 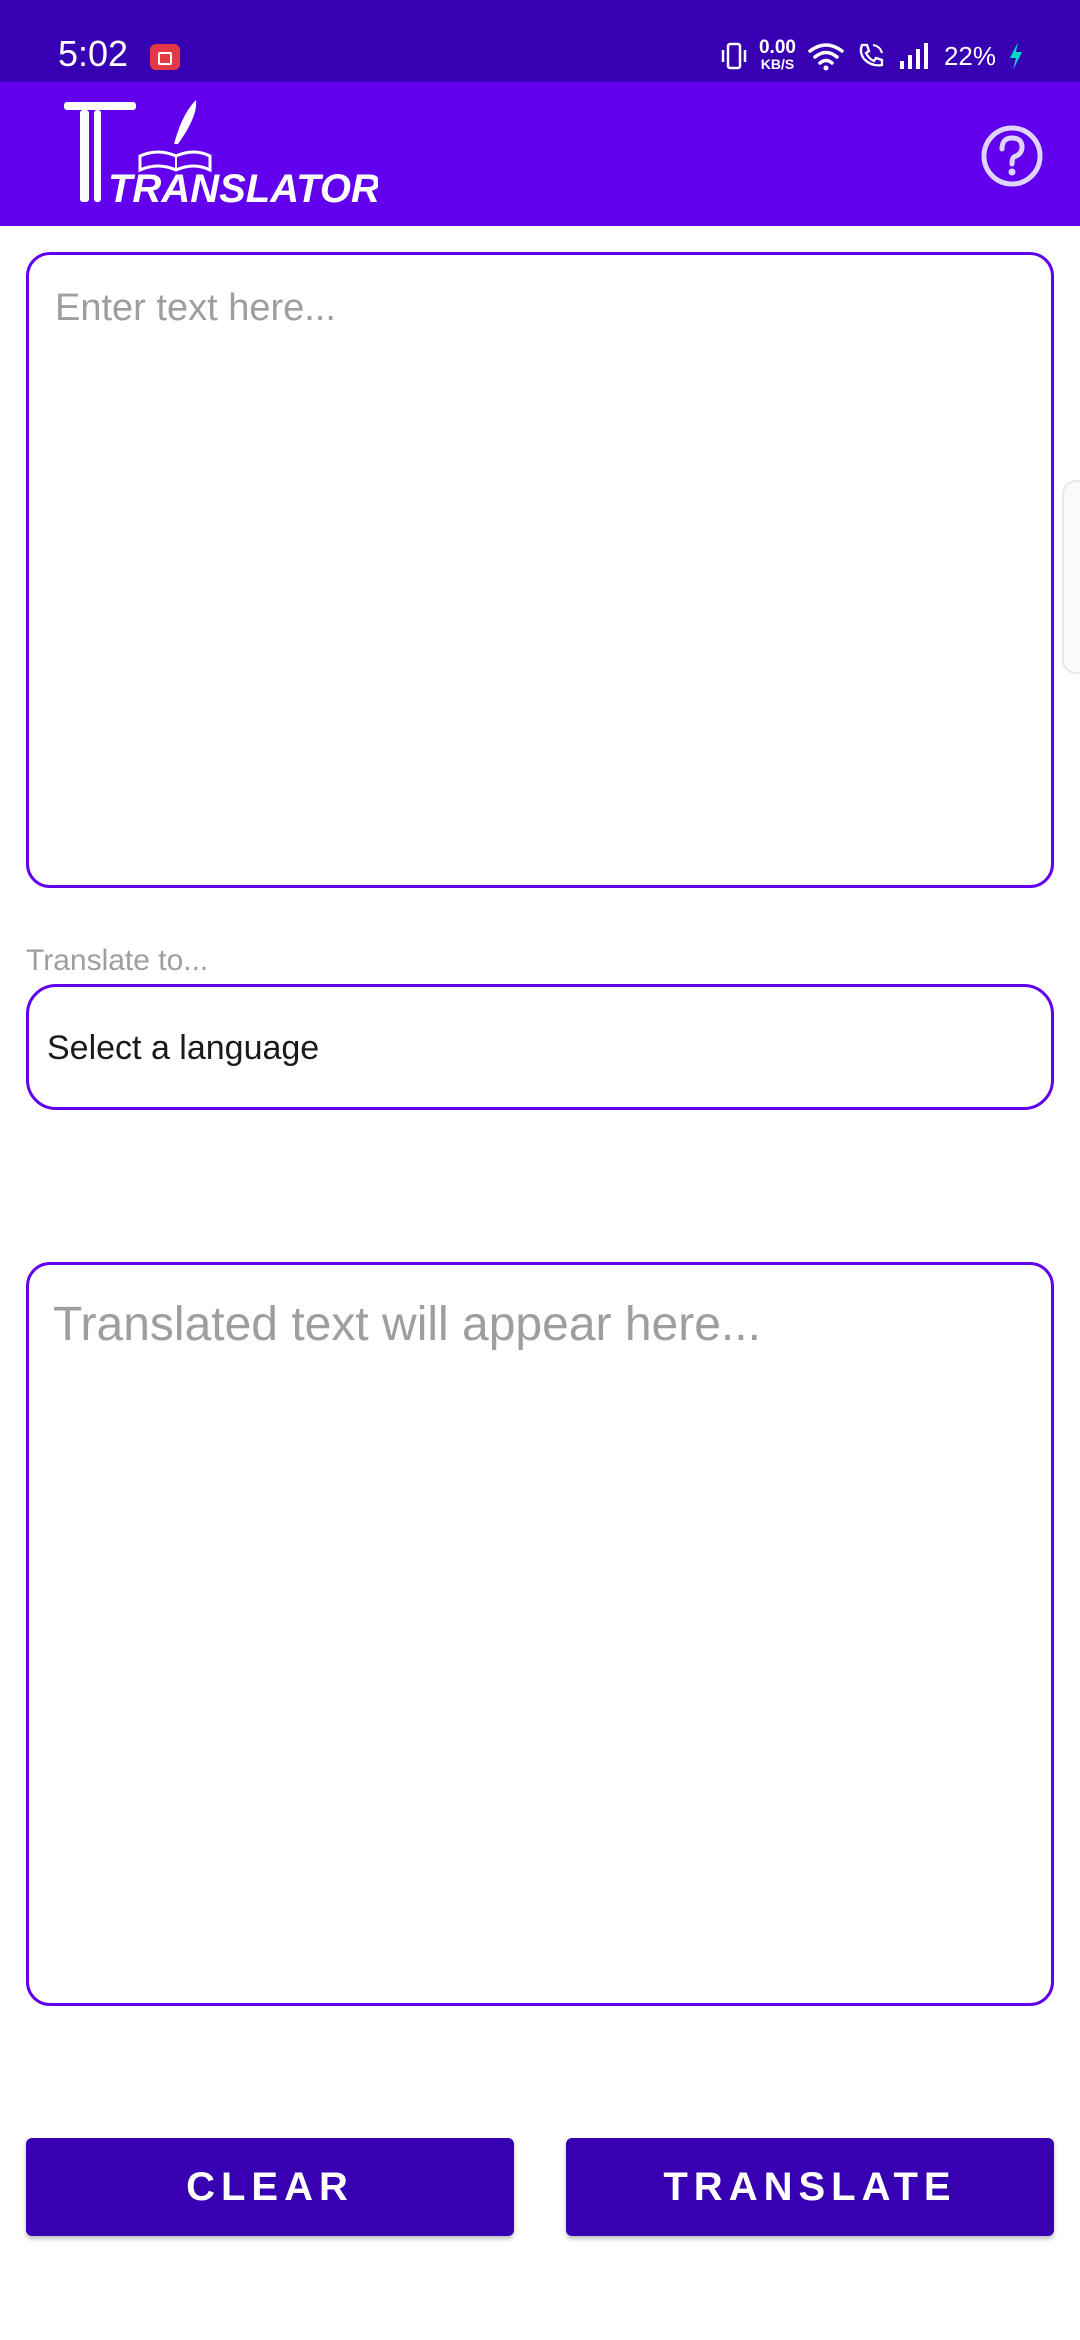 What do you see at coordinates (243, 189) in the screenshot?
I see `logo-text: TRANSLATOR` at bounding box center [243, 189].